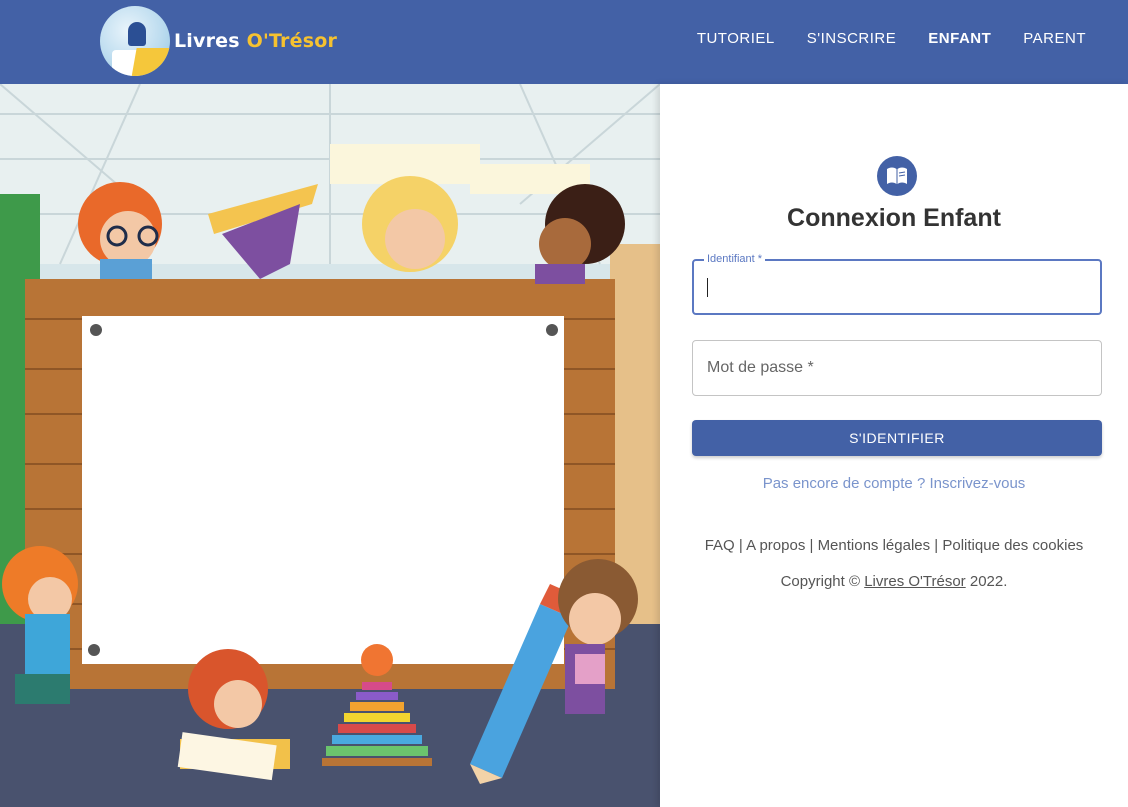 The width and height of the screenshot is (1128, 807). Describe the element at coordinates (736, 38) in the screenshot. I see `nav-tutoriel: TUTORIEL` at that location.